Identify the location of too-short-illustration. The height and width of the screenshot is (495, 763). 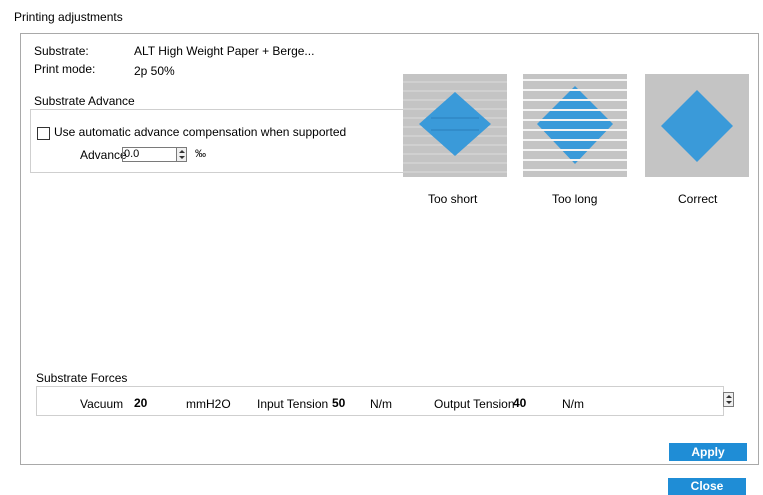
(455, 125).